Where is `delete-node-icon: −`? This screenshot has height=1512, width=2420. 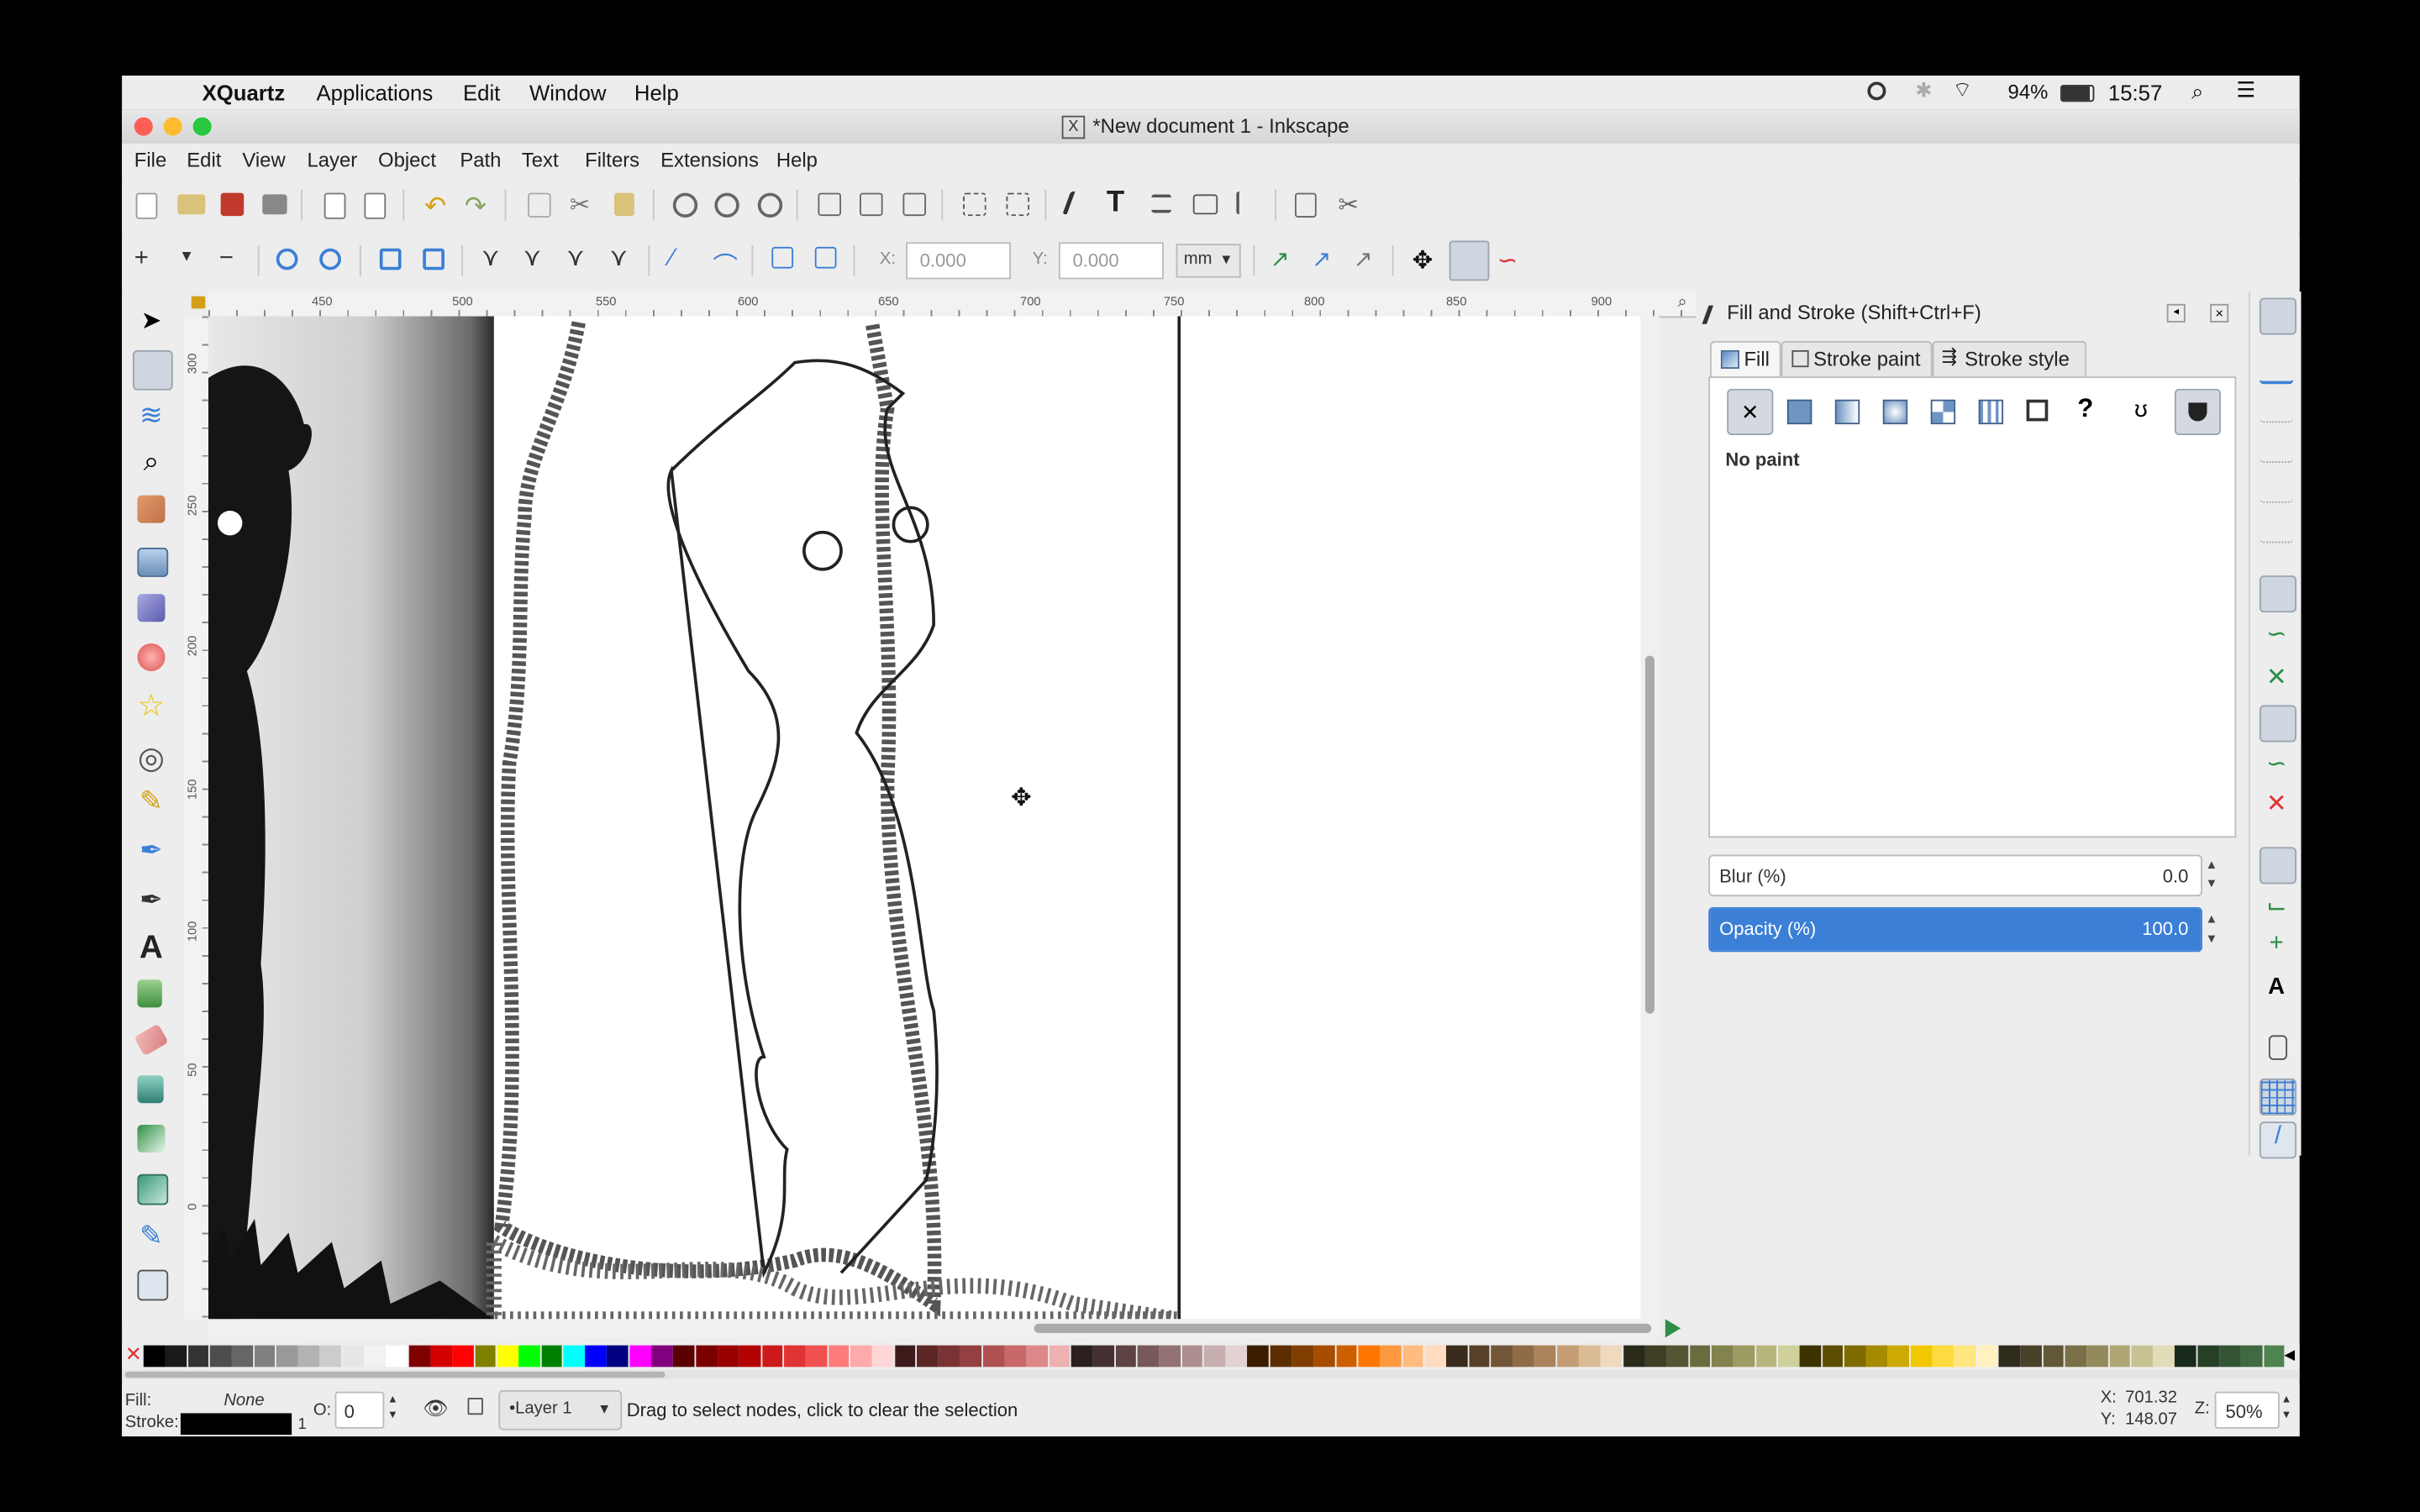
delete-node-icon: − is located at coordinates (233, 259).